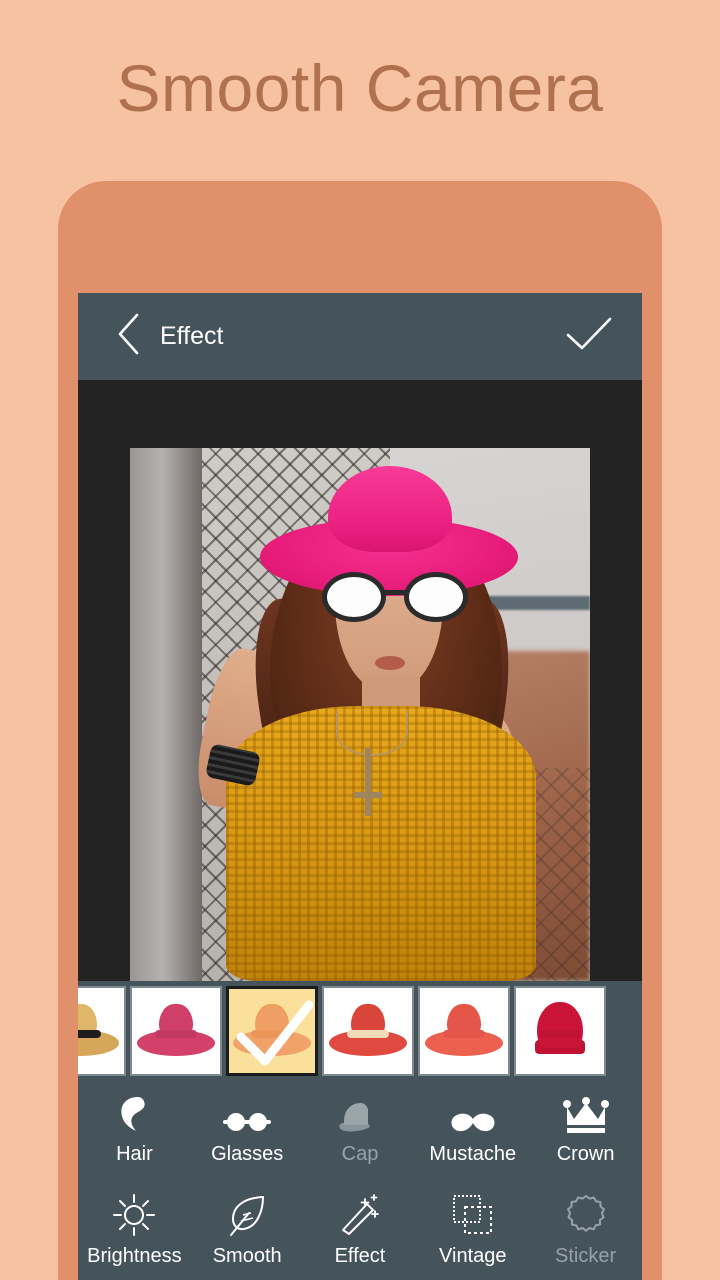 Image resolution: width=720 pixels, height=1280 pixels. What do you see at coordinates (247, 1116) in the screenshot?
I see `glasses-icon` at bounding box center [247, 1116].